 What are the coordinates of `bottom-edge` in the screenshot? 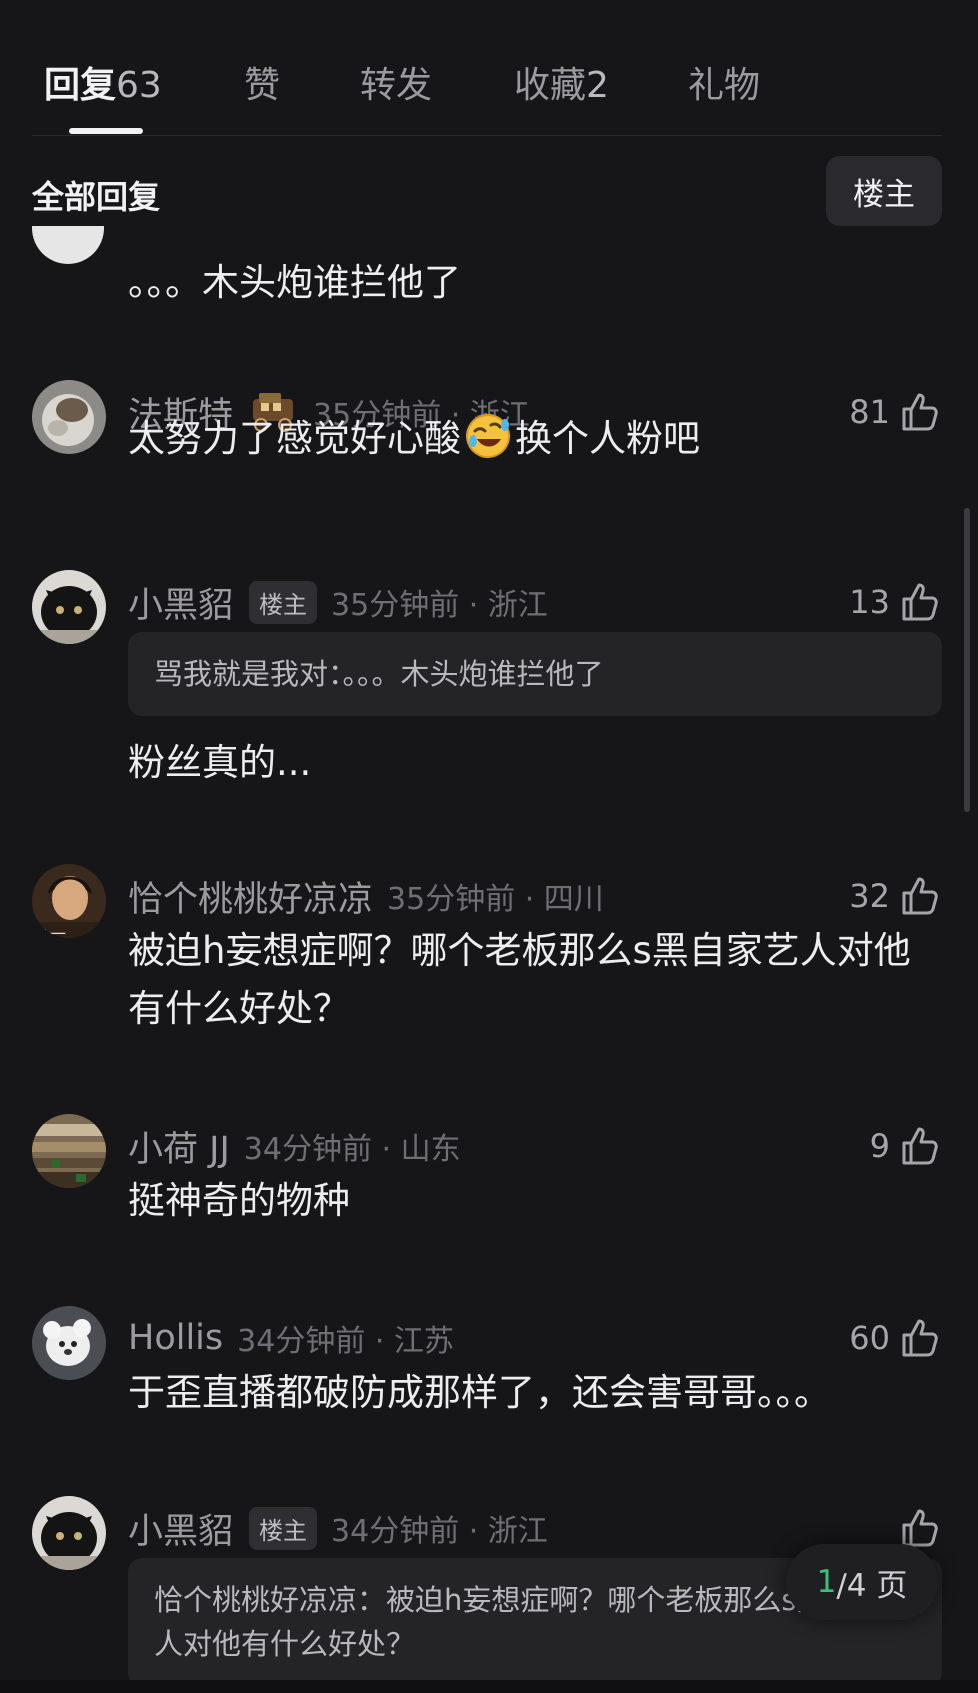 It's located at (489, 1686).